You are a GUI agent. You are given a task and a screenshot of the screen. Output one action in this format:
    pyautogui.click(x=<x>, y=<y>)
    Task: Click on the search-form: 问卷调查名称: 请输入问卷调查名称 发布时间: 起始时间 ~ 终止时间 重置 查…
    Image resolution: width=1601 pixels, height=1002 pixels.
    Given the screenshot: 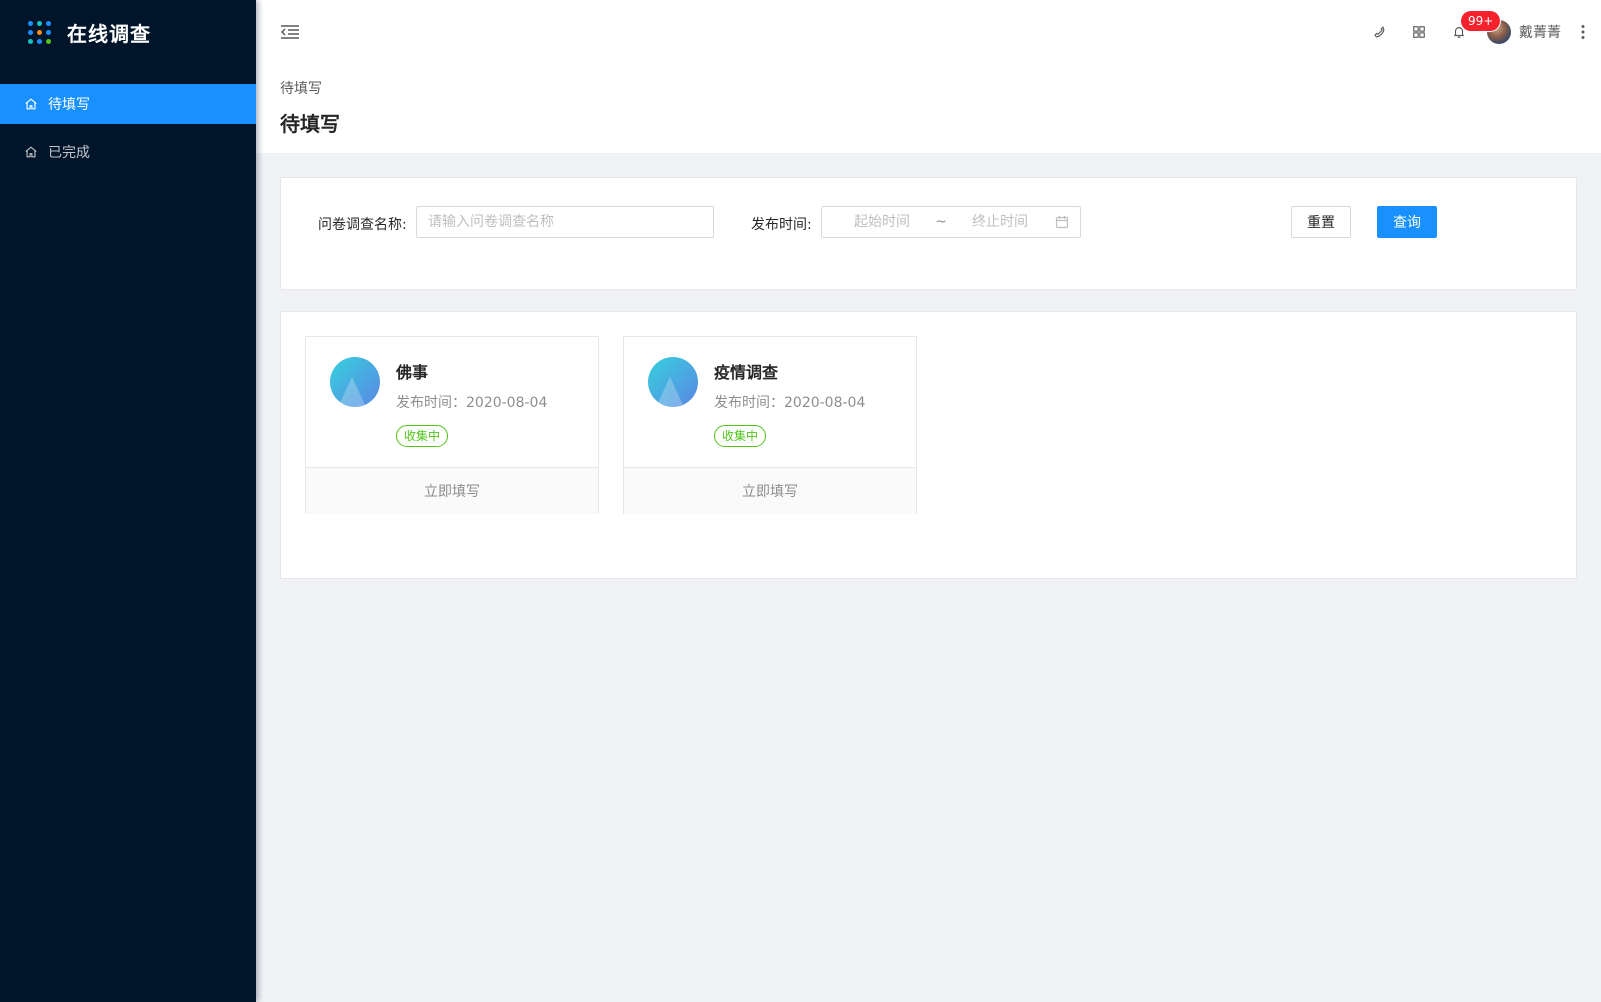 What is the action you would take?
    pyautogui.click(x=928, y=233)
    